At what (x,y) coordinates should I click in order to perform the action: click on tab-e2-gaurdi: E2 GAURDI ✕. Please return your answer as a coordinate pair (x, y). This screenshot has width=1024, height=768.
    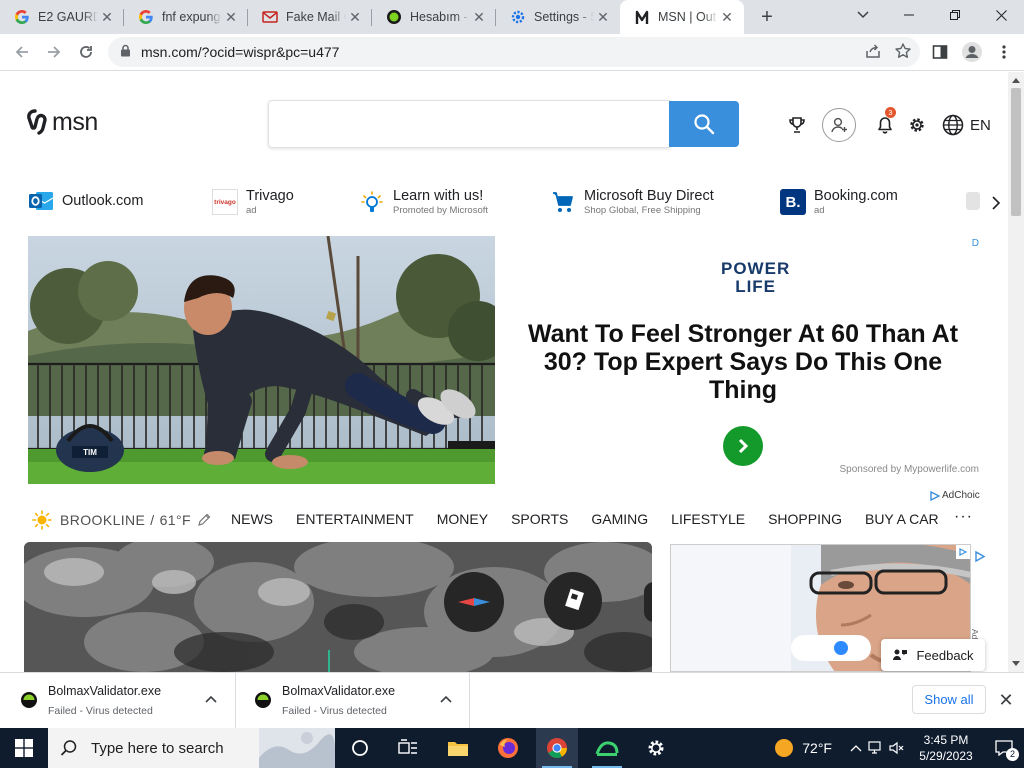
    Looking at the image, I should click on (62, 17).